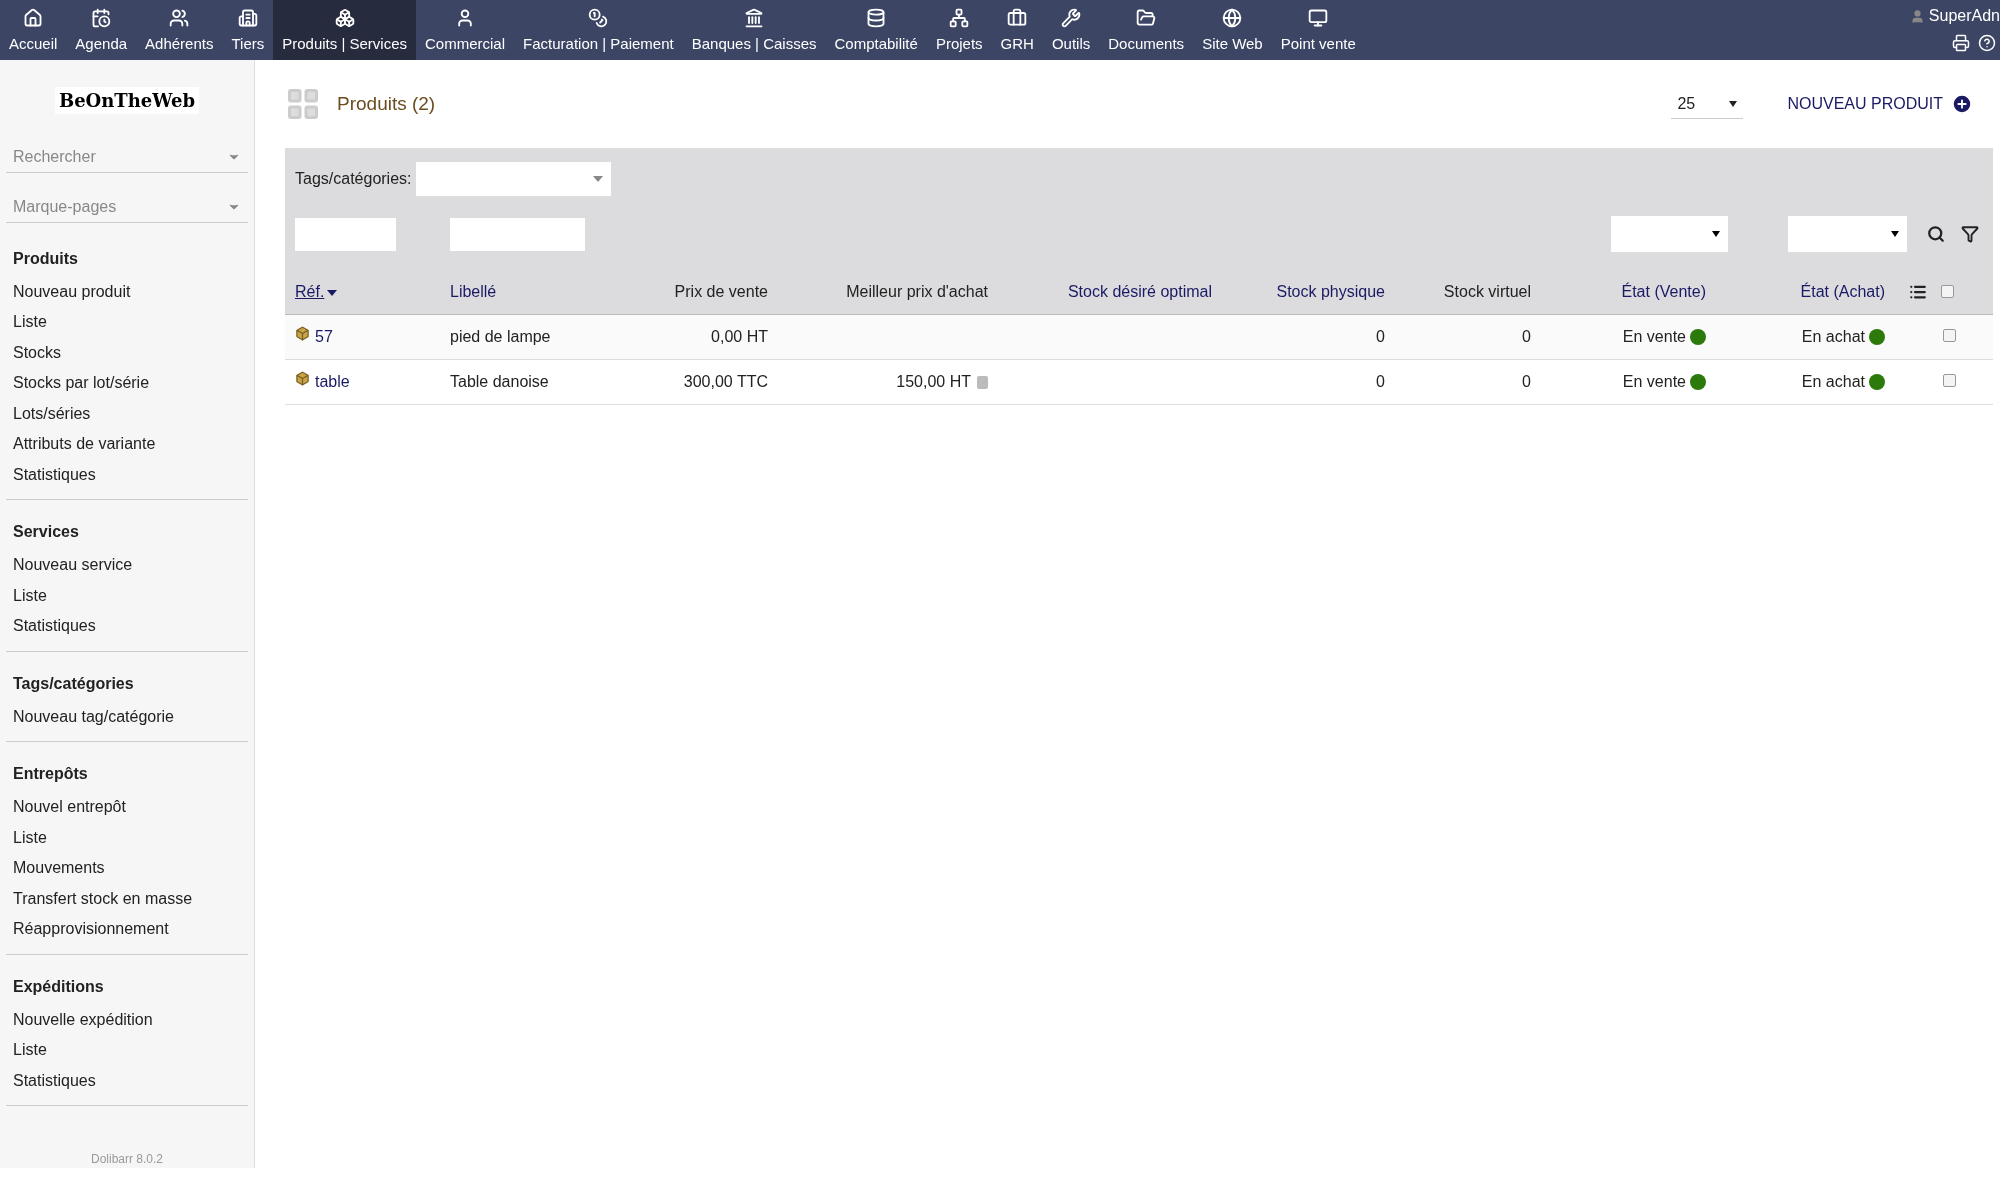 This screenshot has height=1187, width=2000. What do you see at coordinates (1654, 336) in the screenshot?
I see `sale-status-text: En vente` at bounding box center [1654, 336].